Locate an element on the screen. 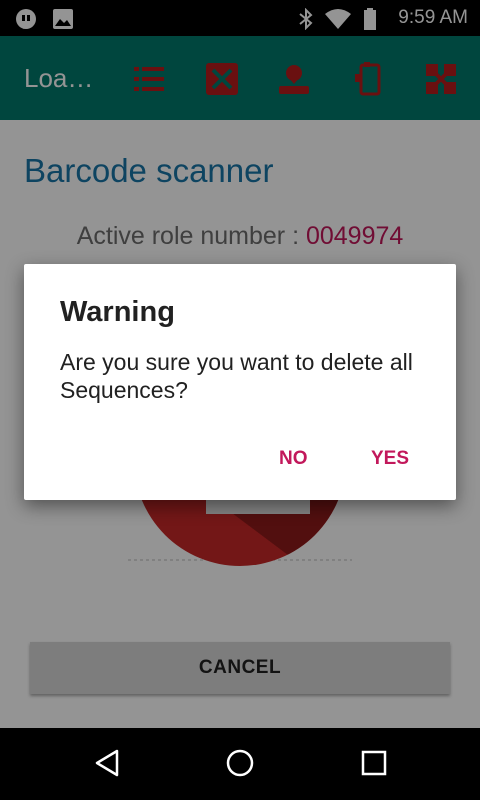  home-icon is located at coordinates (240, 765).